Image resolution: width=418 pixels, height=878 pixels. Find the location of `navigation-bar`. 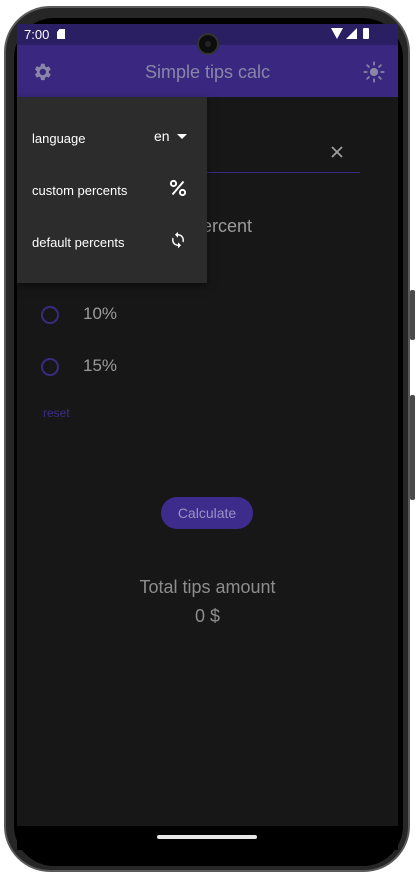

navigation-bar is located at coordinates (207, 838).